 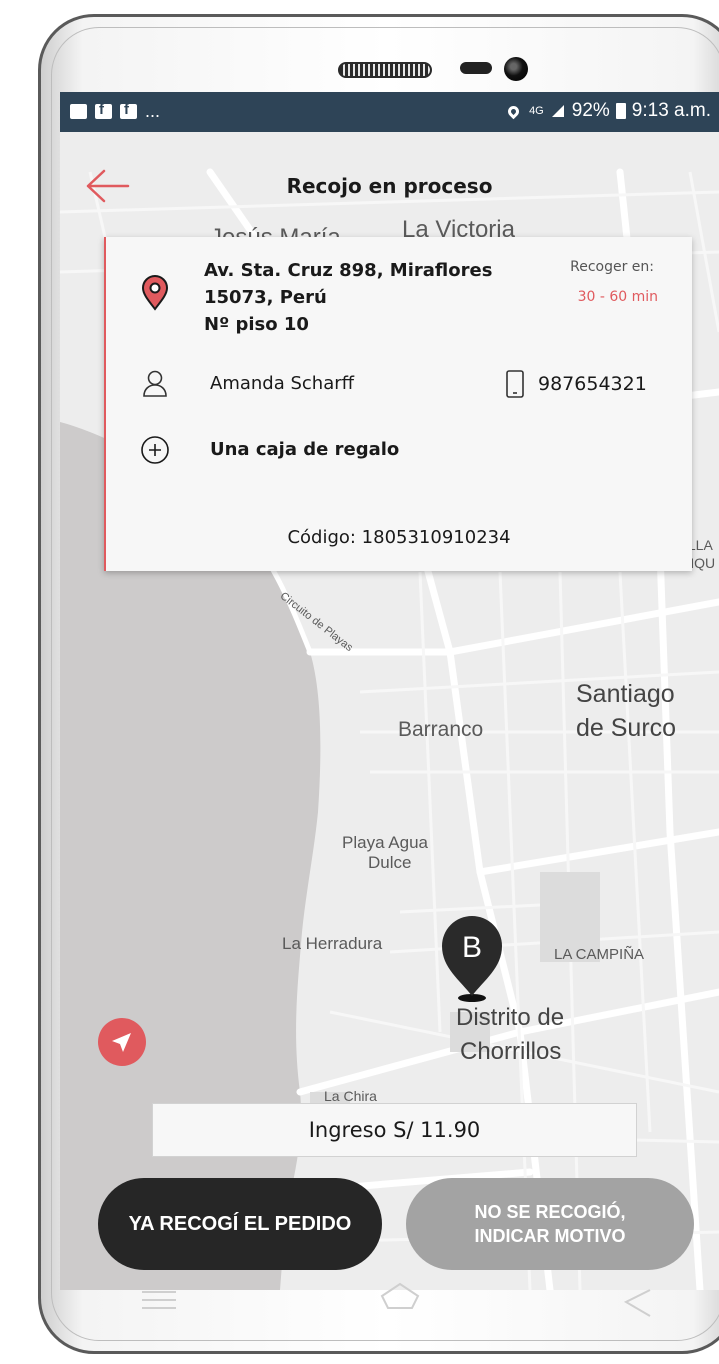 I want to click on pickup-label: Recoger en:, so click(x=612, y=267).